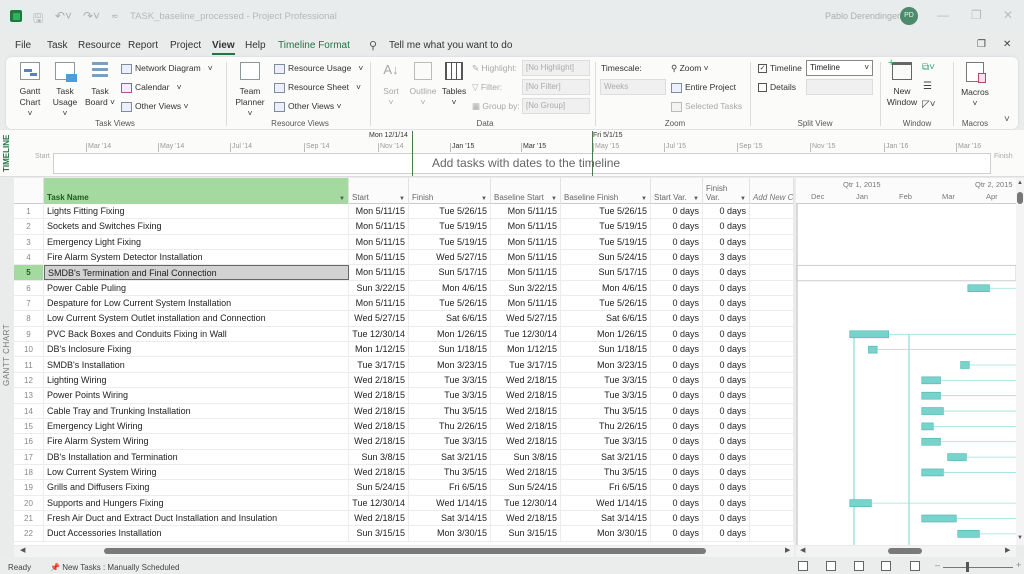 The image size is (1024, 574). What do you see at coordinates (196, 257) in the screenshot?
I see `cell-name: Fire Alarm System Detector Installation` at bounding box center [196, 257].